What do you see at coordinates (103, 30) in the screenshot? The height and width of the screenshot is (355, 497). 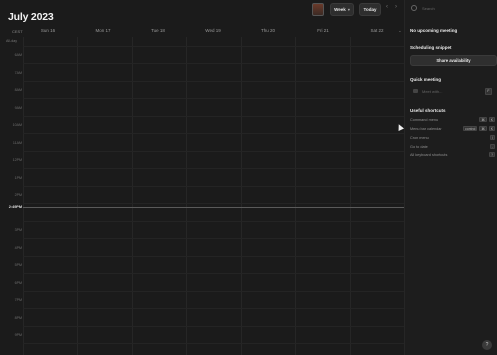 I see `day-header: Mon 17` at bounding box center [103, 30].